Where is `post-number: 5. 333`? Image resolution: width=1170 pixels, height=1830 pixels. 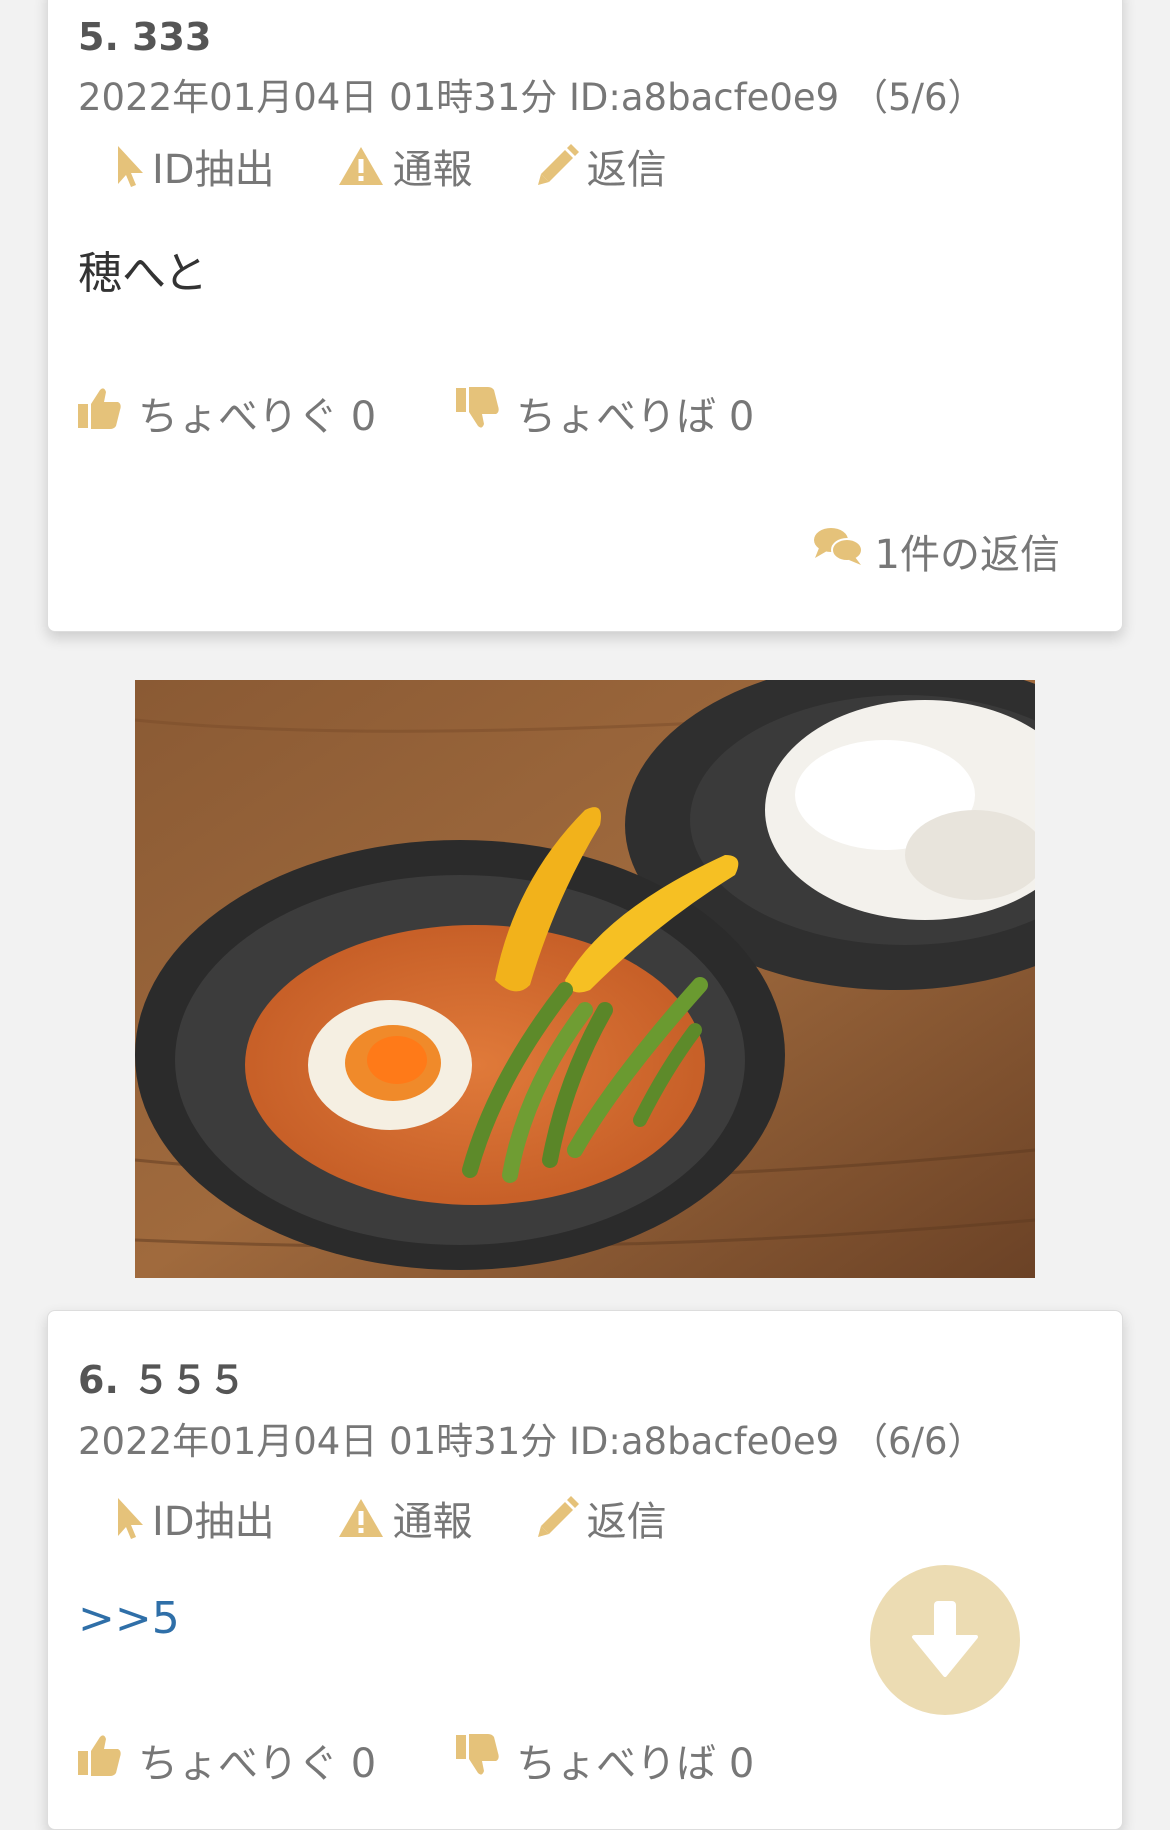
post-number: 5. 333 is located at coordinates (145, 37).